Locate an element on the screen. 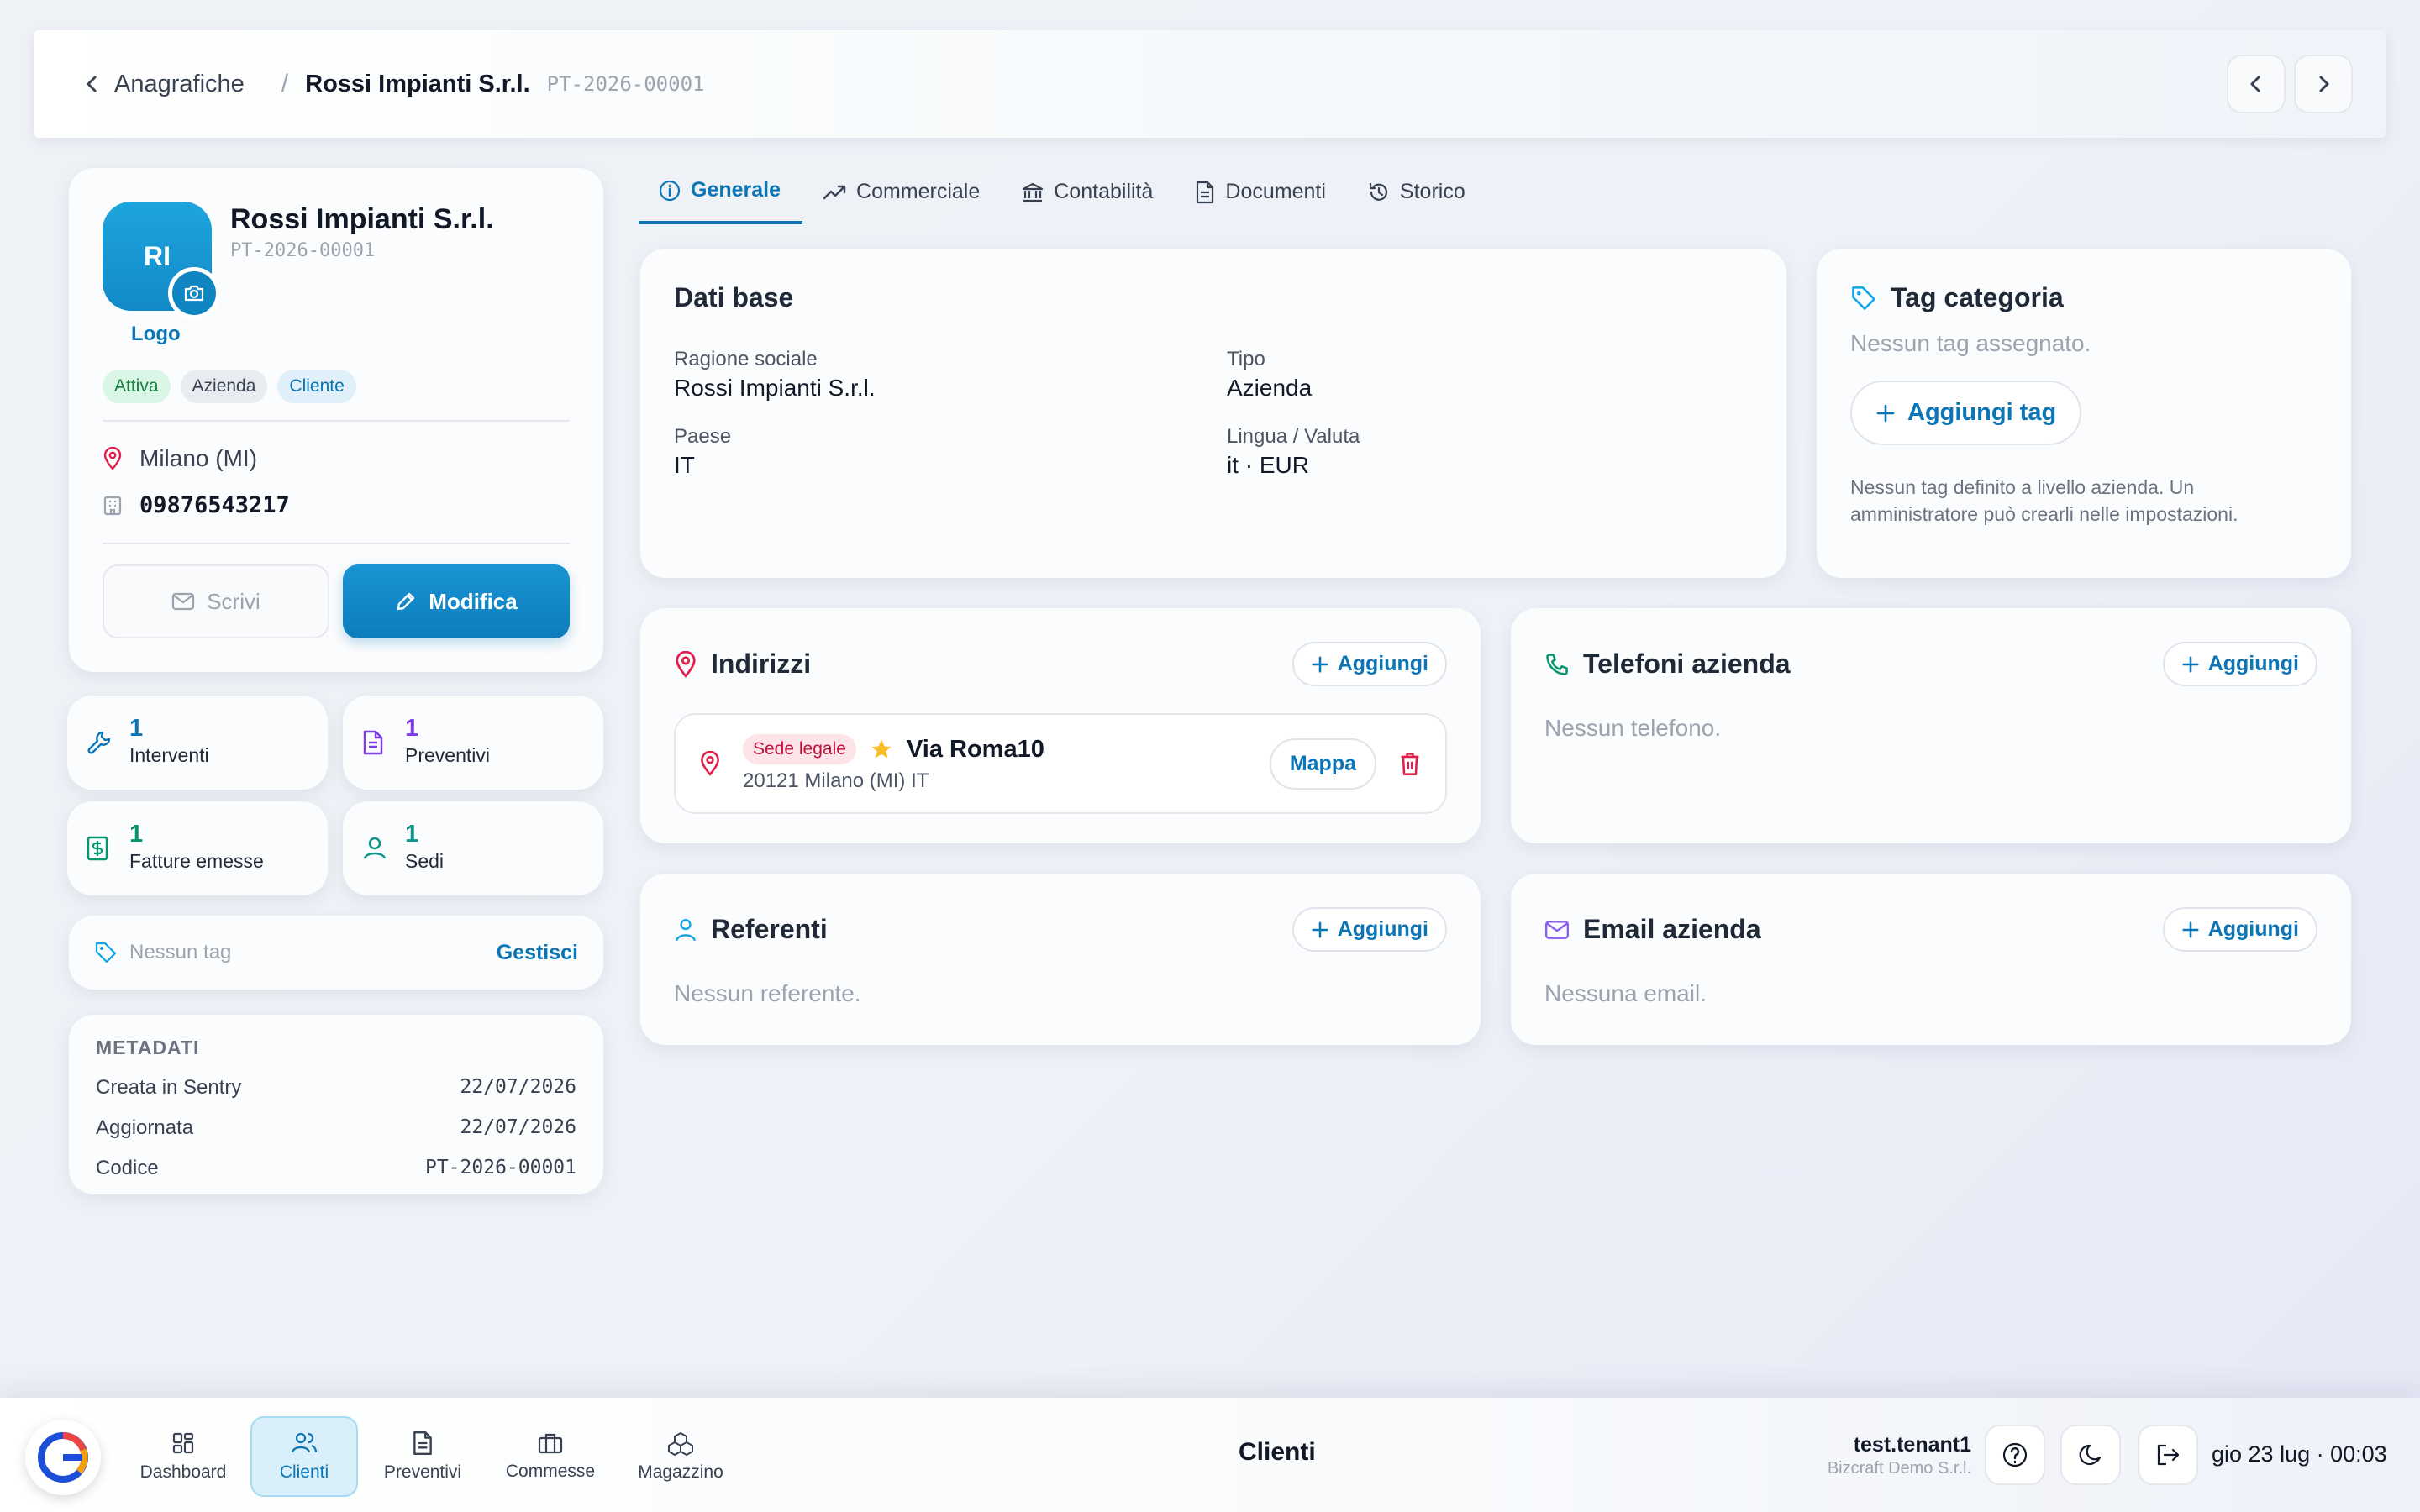  add-tag-label: Aggiungi tag is located at coordinates (1982, 412).